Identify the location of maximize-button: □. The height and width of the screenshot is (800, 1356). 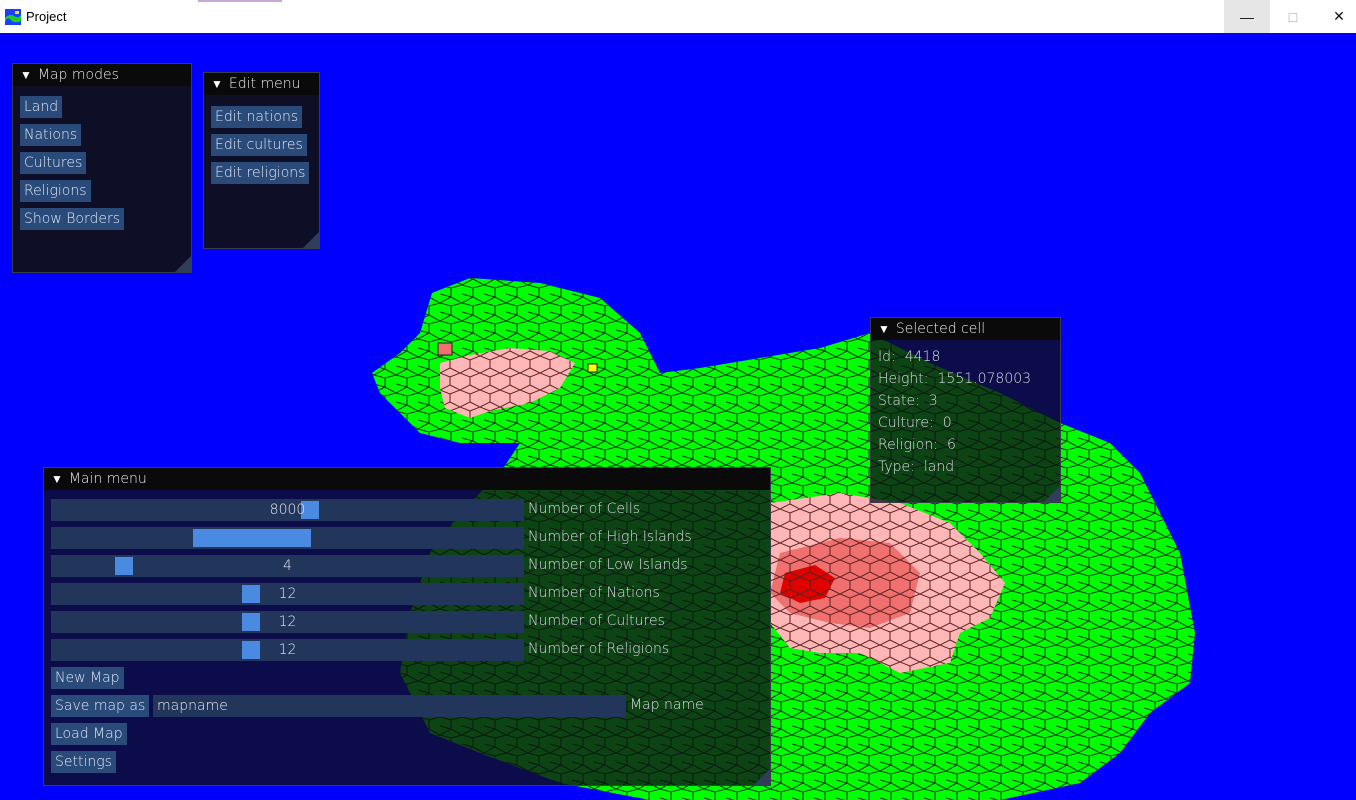
(1293, 16).